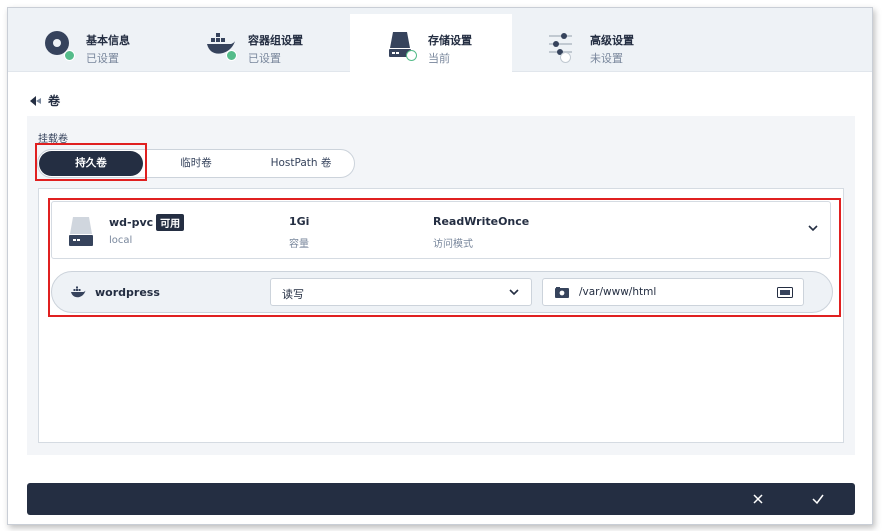 This screenshot has height=531, width=885. Describe the element at coordinates (91, 163) in the screenshot. I see `tab-persistent-volume: 持久卷` at that location.